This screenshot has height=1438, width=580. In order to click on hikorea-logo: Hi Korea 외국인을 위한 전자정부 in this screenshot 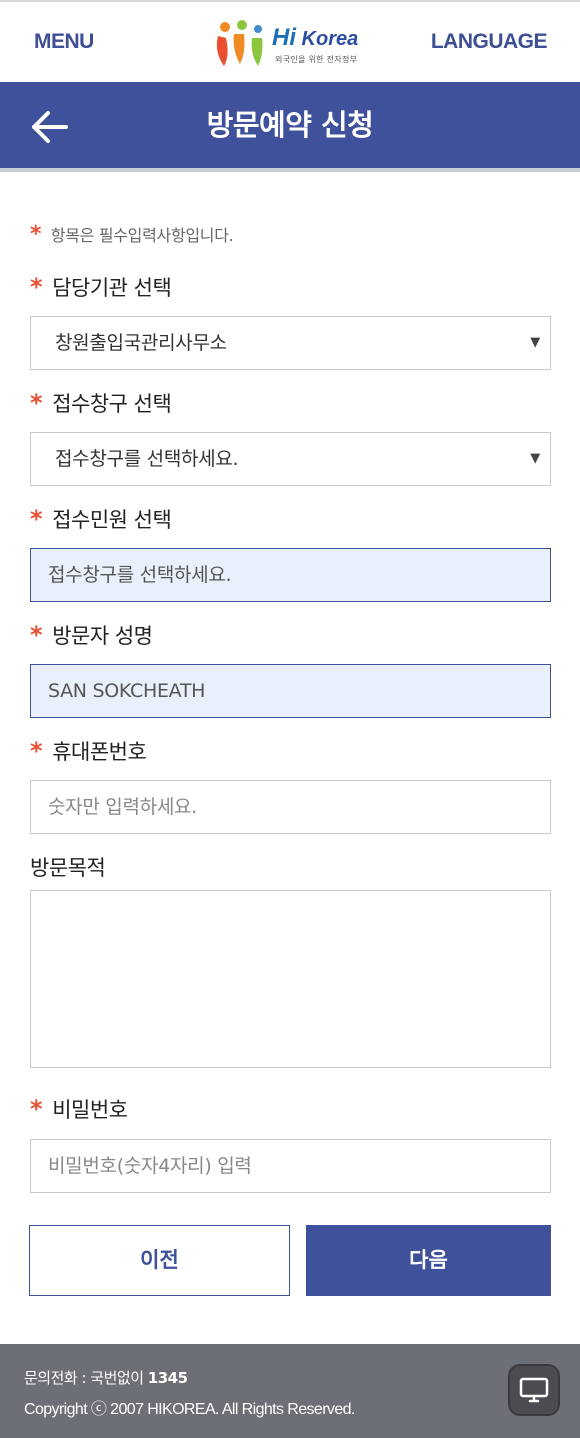, I will do `click(292, 43)`.